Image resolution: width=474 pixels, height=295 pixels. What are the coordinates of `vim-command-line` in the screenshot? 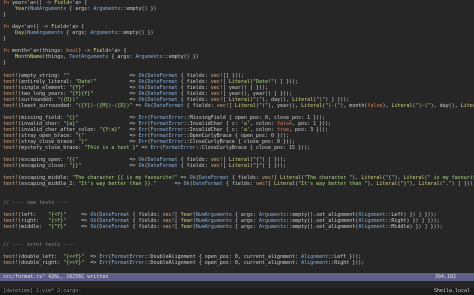 It's located at (237, 284).